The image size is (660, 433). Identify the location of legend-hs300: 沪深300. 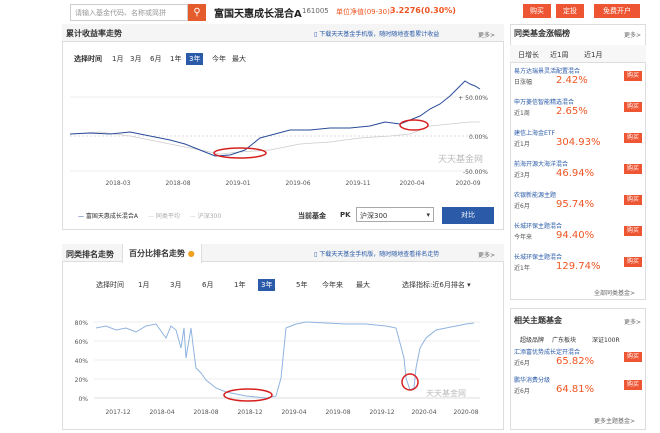
(209, 216).